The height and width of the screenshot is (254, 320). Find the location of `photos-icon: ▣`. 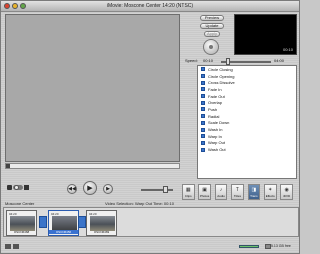

photos-icon: ▣ is located at coordinates (204, 190).